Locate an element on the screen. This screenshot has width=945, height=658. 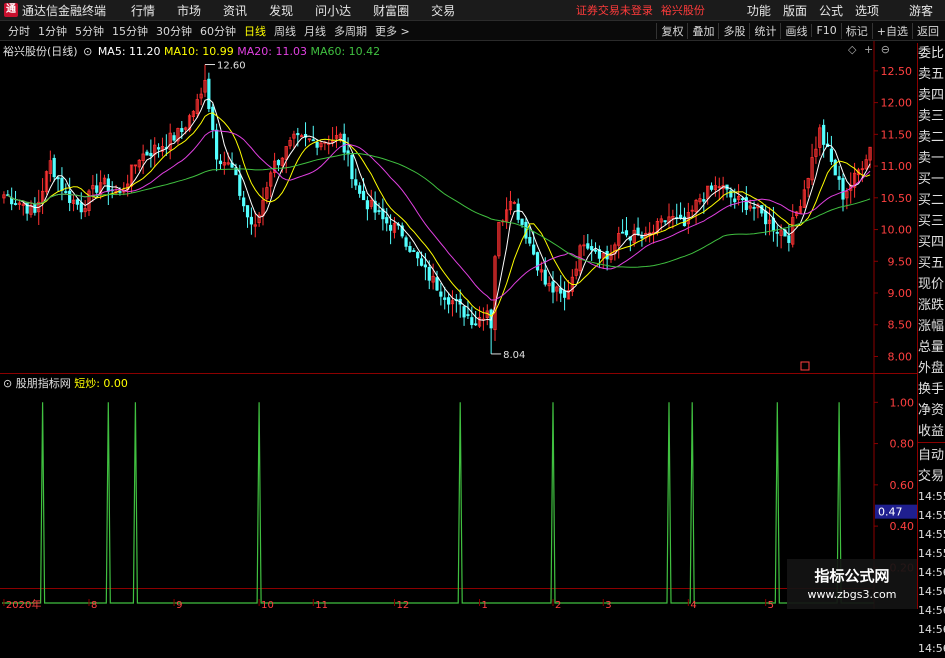
menu-trade: 交易 is located at coordinates (443, 10).